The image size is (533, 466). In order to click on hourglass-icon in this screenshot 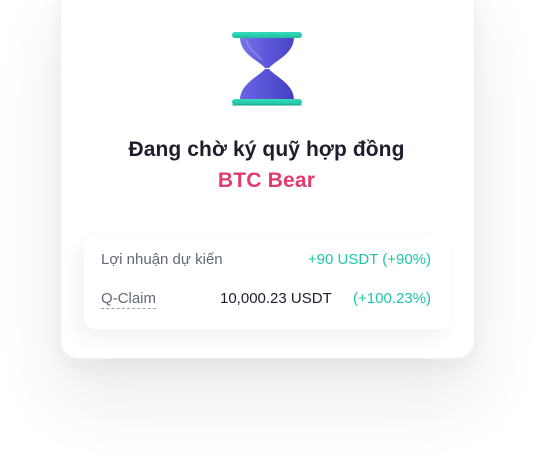, I will do `click(267, 69)`.